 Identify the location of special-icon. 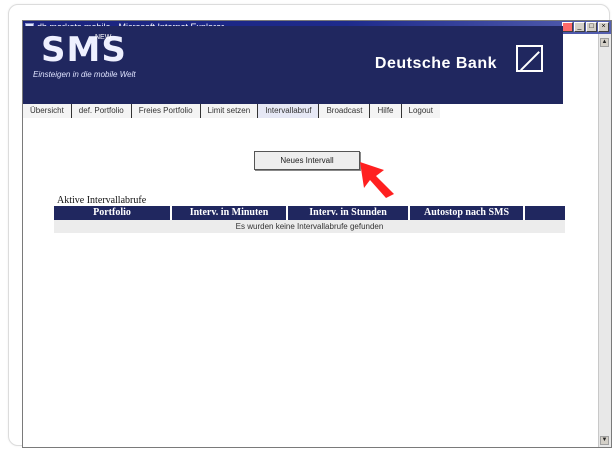
(567, 27).